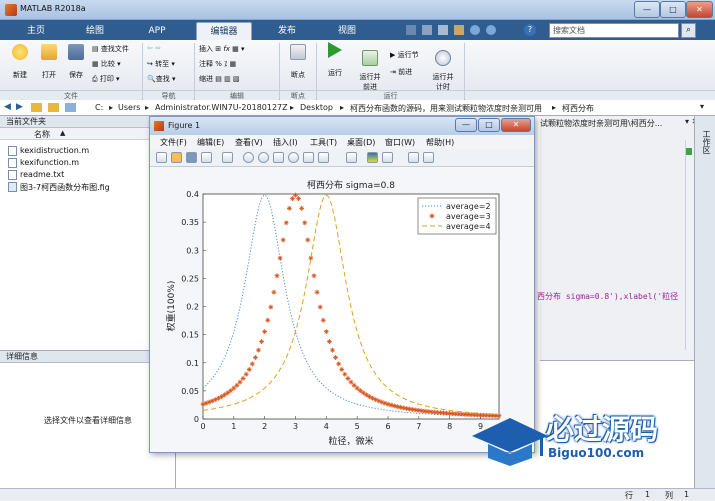 The width and height of the screenshot is (715, 501). What do you see at coordinates (372, 157) in the screenshot?
I see `colorbar-icon` at bounding box center [372, 157].